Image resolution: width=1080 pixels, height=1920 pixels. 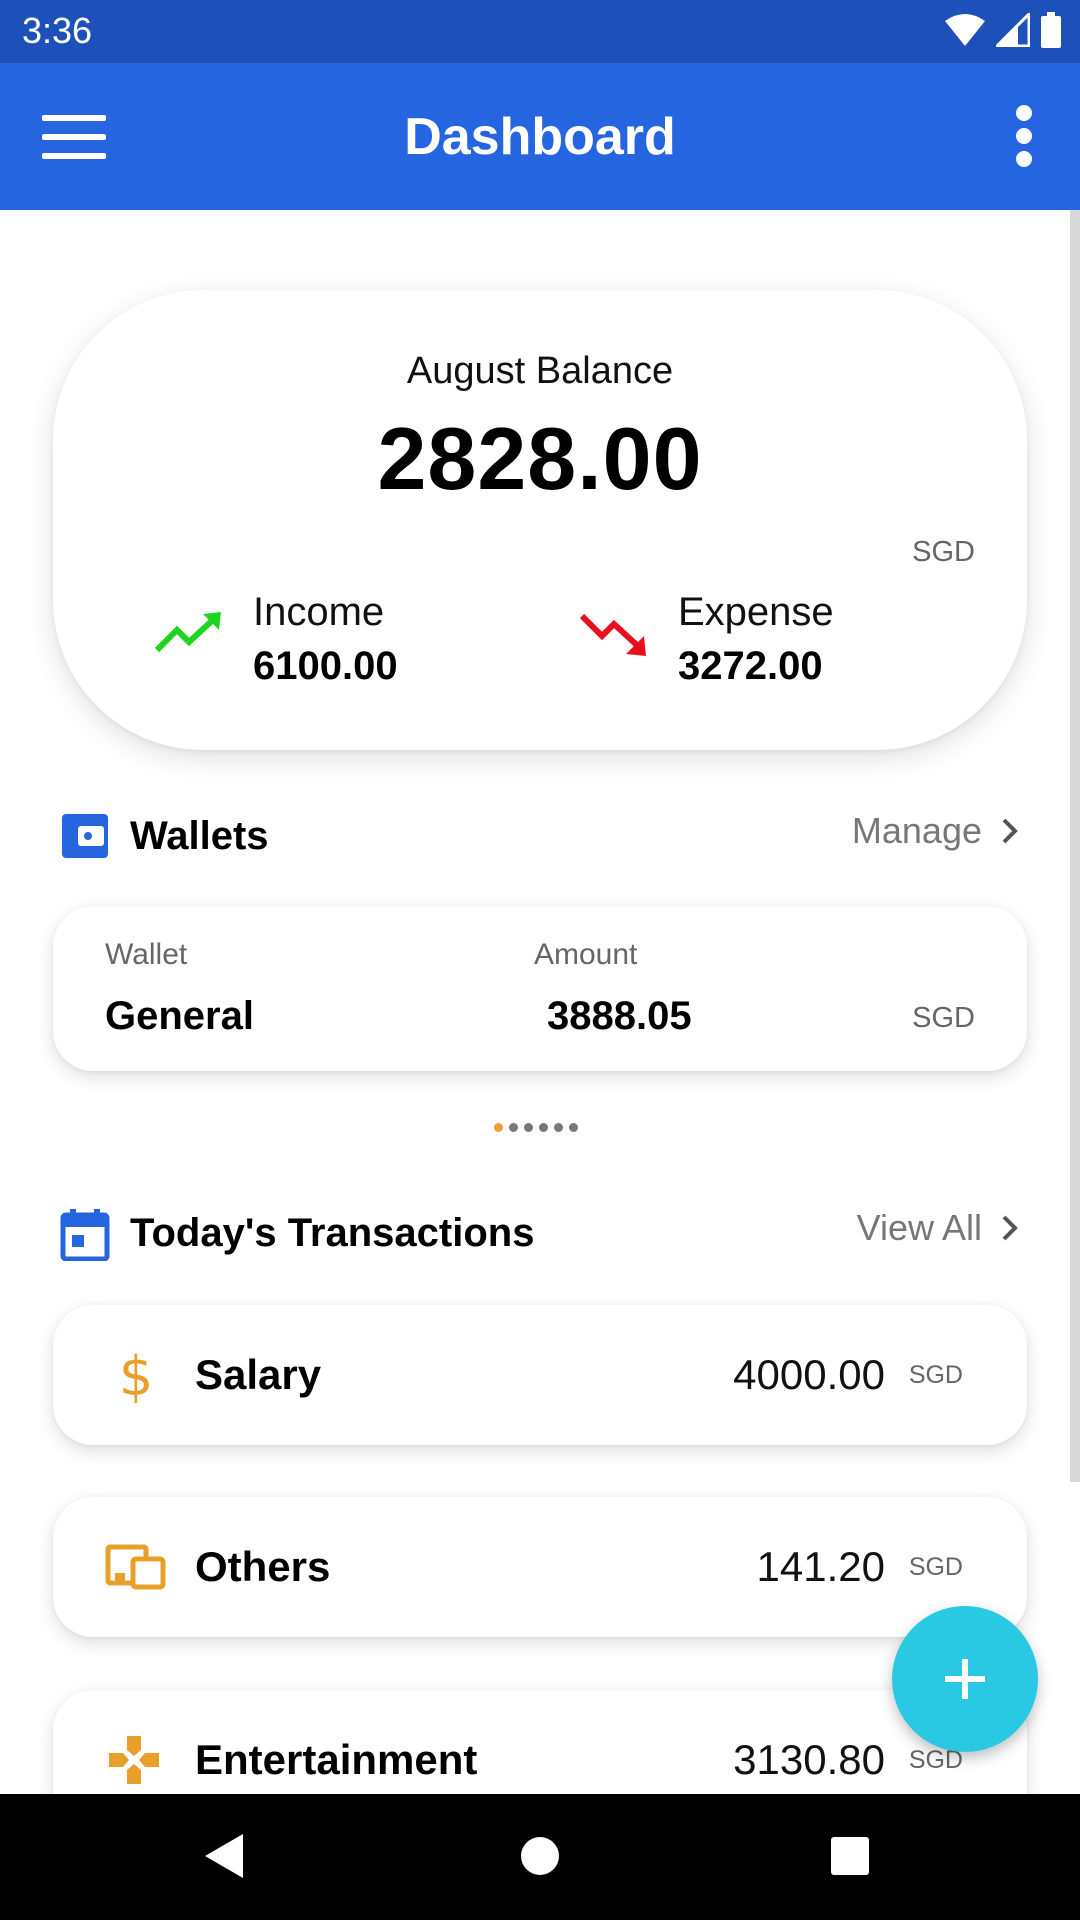 I want to click on wallets-title: Wallets, so click(x=199, y=836).